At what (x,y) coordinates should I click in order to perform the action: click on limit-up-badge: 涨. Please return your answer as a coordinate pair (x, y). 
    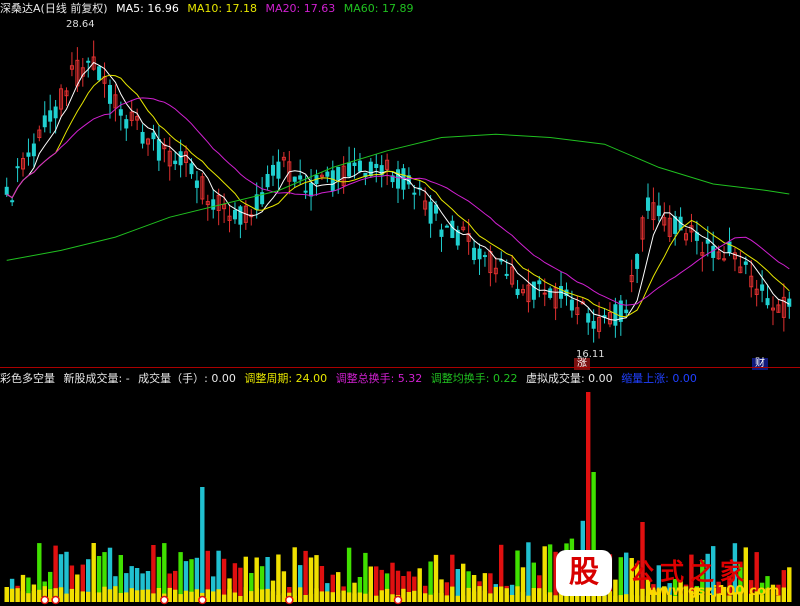
    Looking at the image, I should click on (582, 364).